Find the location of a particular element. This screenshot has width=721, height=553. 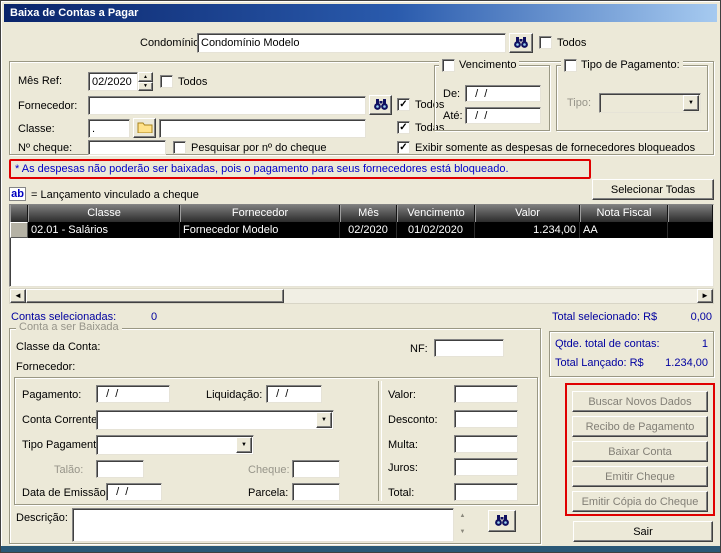

contas-selecionadas-value: 0 is located at coordinates (154, 317).